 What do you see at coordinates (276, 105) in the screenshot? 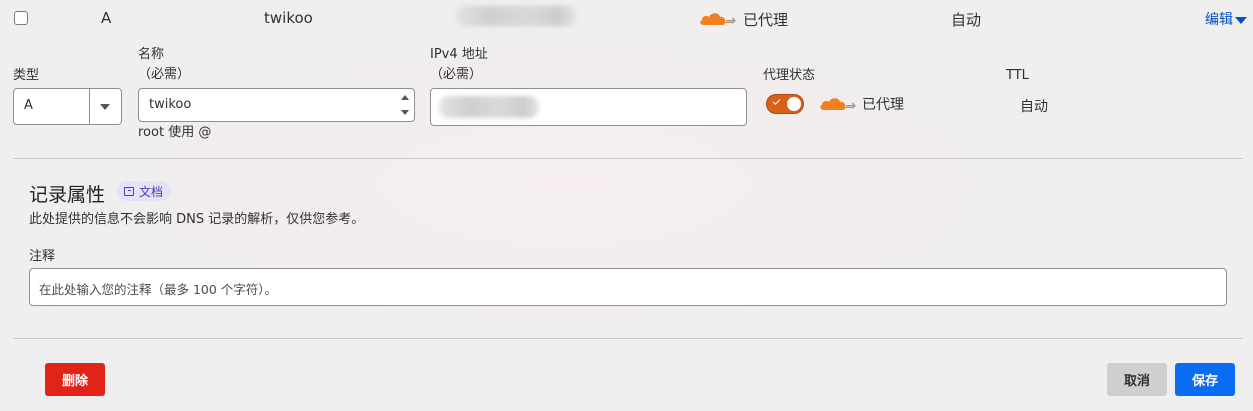
I see `name-input: twikoo` at bounding box center [276, 105].